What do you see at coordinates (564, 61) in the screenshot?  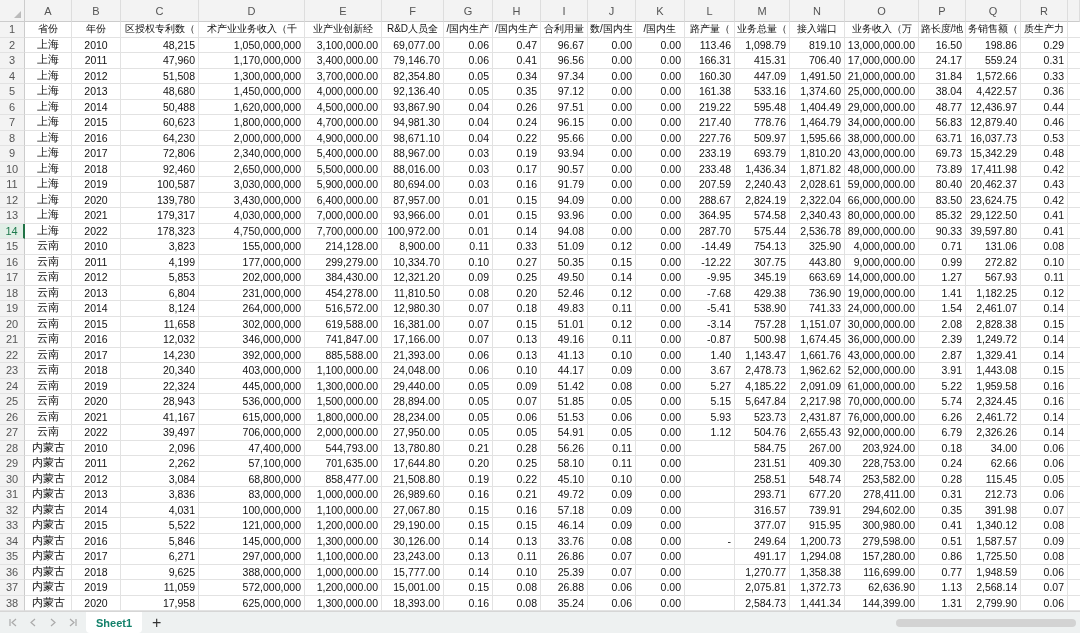 I see `table-cell: 96.56` at bounding box center [564, 61].